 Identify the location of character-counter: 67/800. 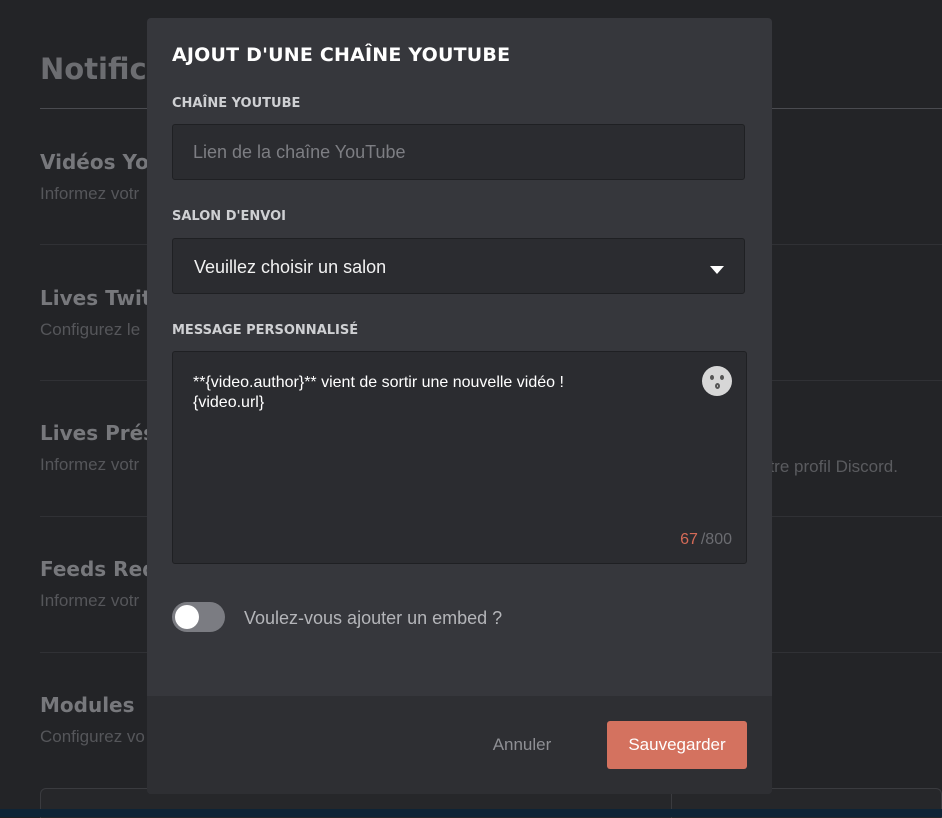
(706, 540).